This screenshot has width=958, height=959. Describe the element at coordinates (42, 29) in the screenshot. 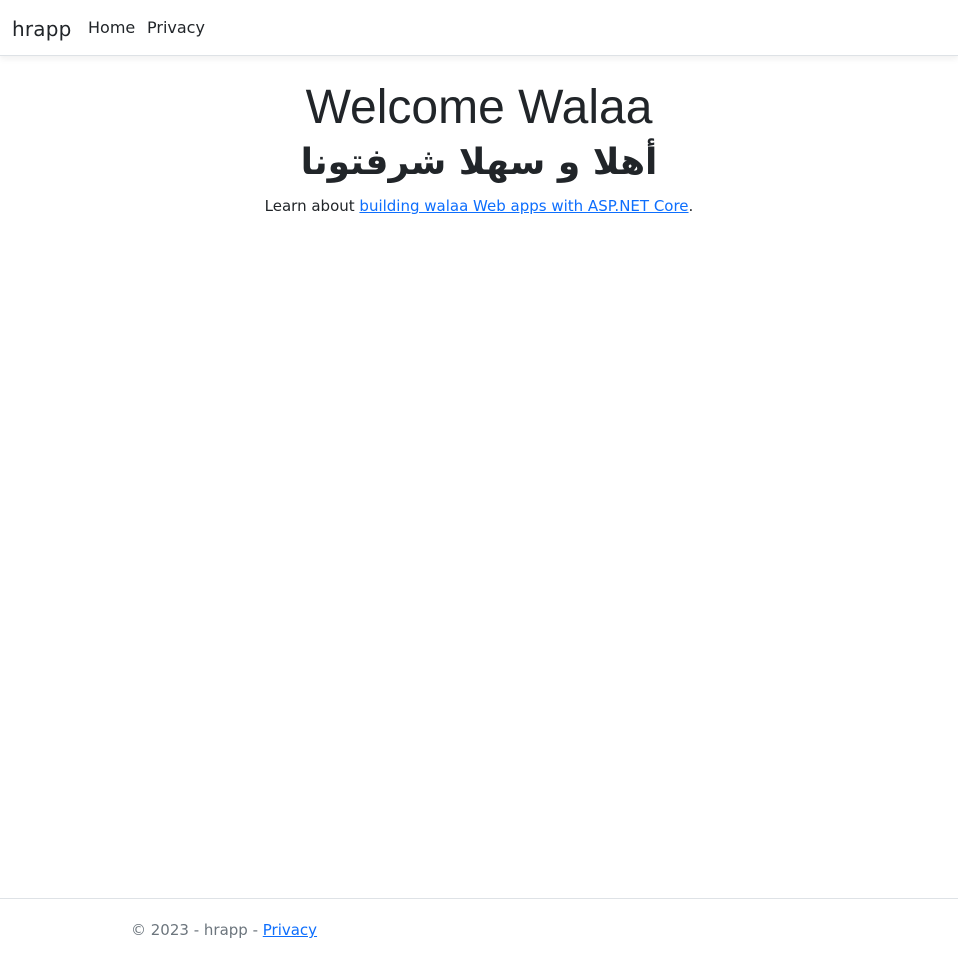

I see `brand-link: hrapp` at that location.